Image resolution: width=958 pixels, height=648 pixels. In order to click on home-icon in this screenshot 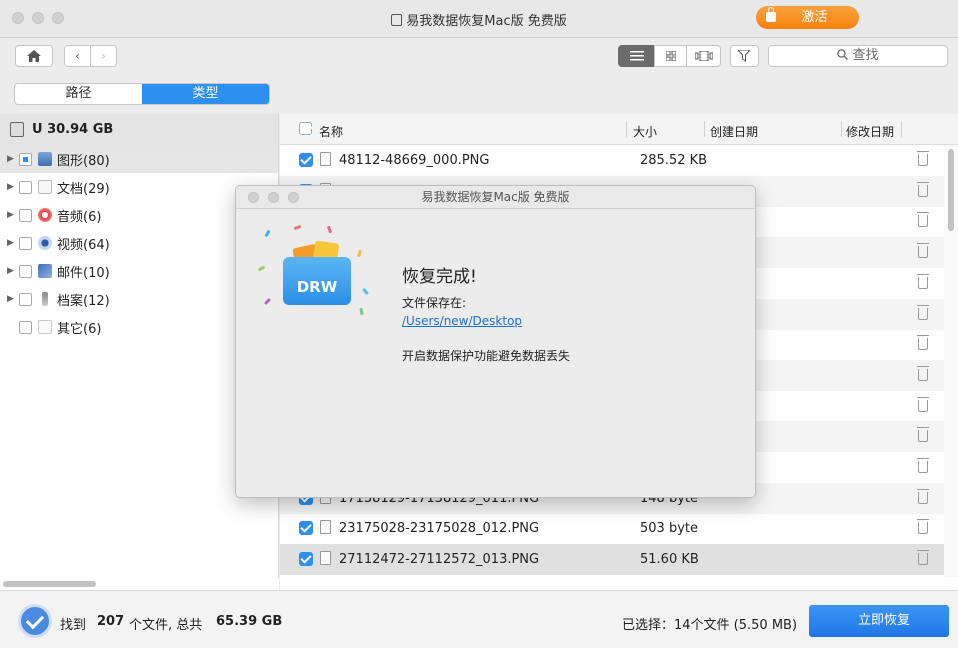, I will do `click(34, 56)`.